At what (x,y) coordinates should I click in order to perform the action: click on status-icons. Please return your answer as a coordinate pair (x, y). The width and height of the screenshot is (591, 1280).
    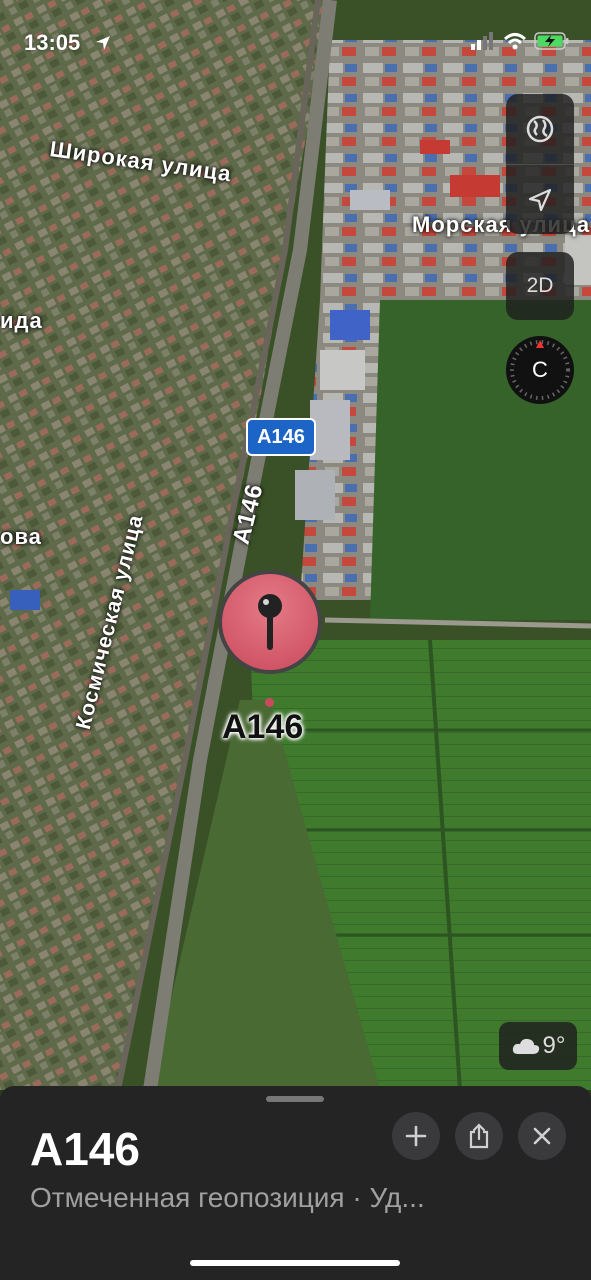
    Looking at the image, I should click on (521, 45).